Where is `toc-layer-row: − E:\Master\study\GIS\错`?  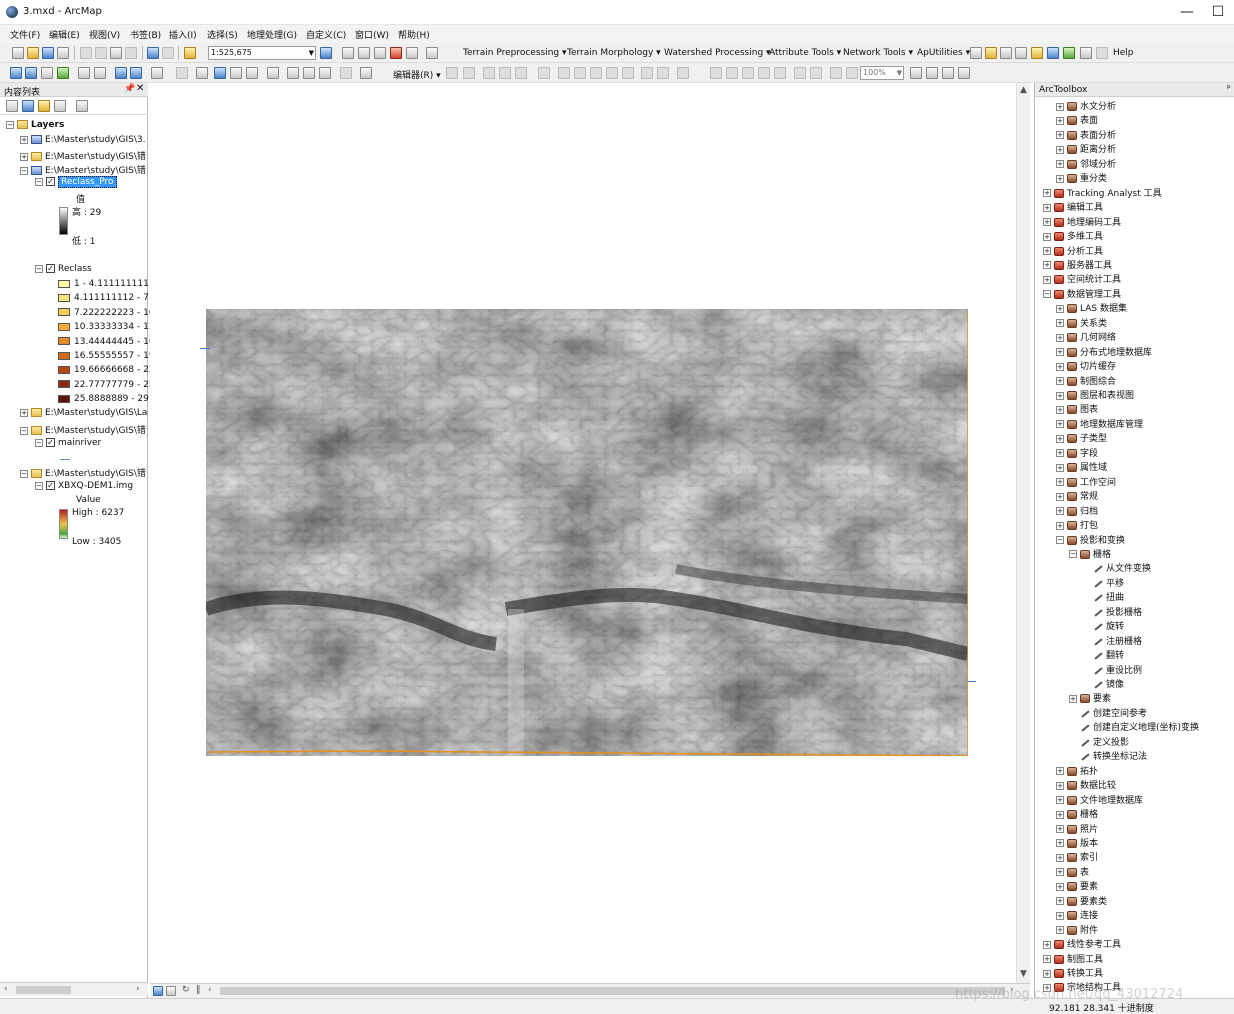
toc-layer-row: − E:\Master\study\GIS\错 is located at coordinates (83, 473).